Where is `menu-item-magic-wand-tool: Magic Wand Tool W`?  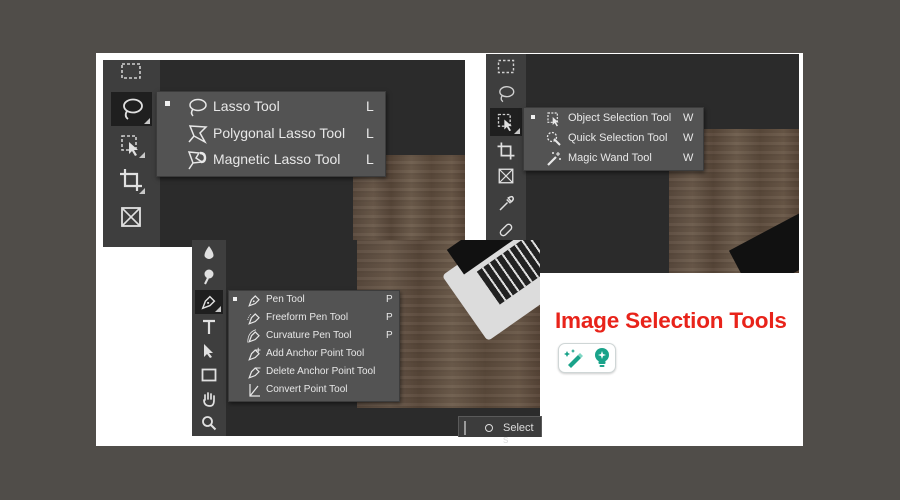 menu-item-magic-wand-tool: Magic Wand Tool W is located at coordinates (613, 158).